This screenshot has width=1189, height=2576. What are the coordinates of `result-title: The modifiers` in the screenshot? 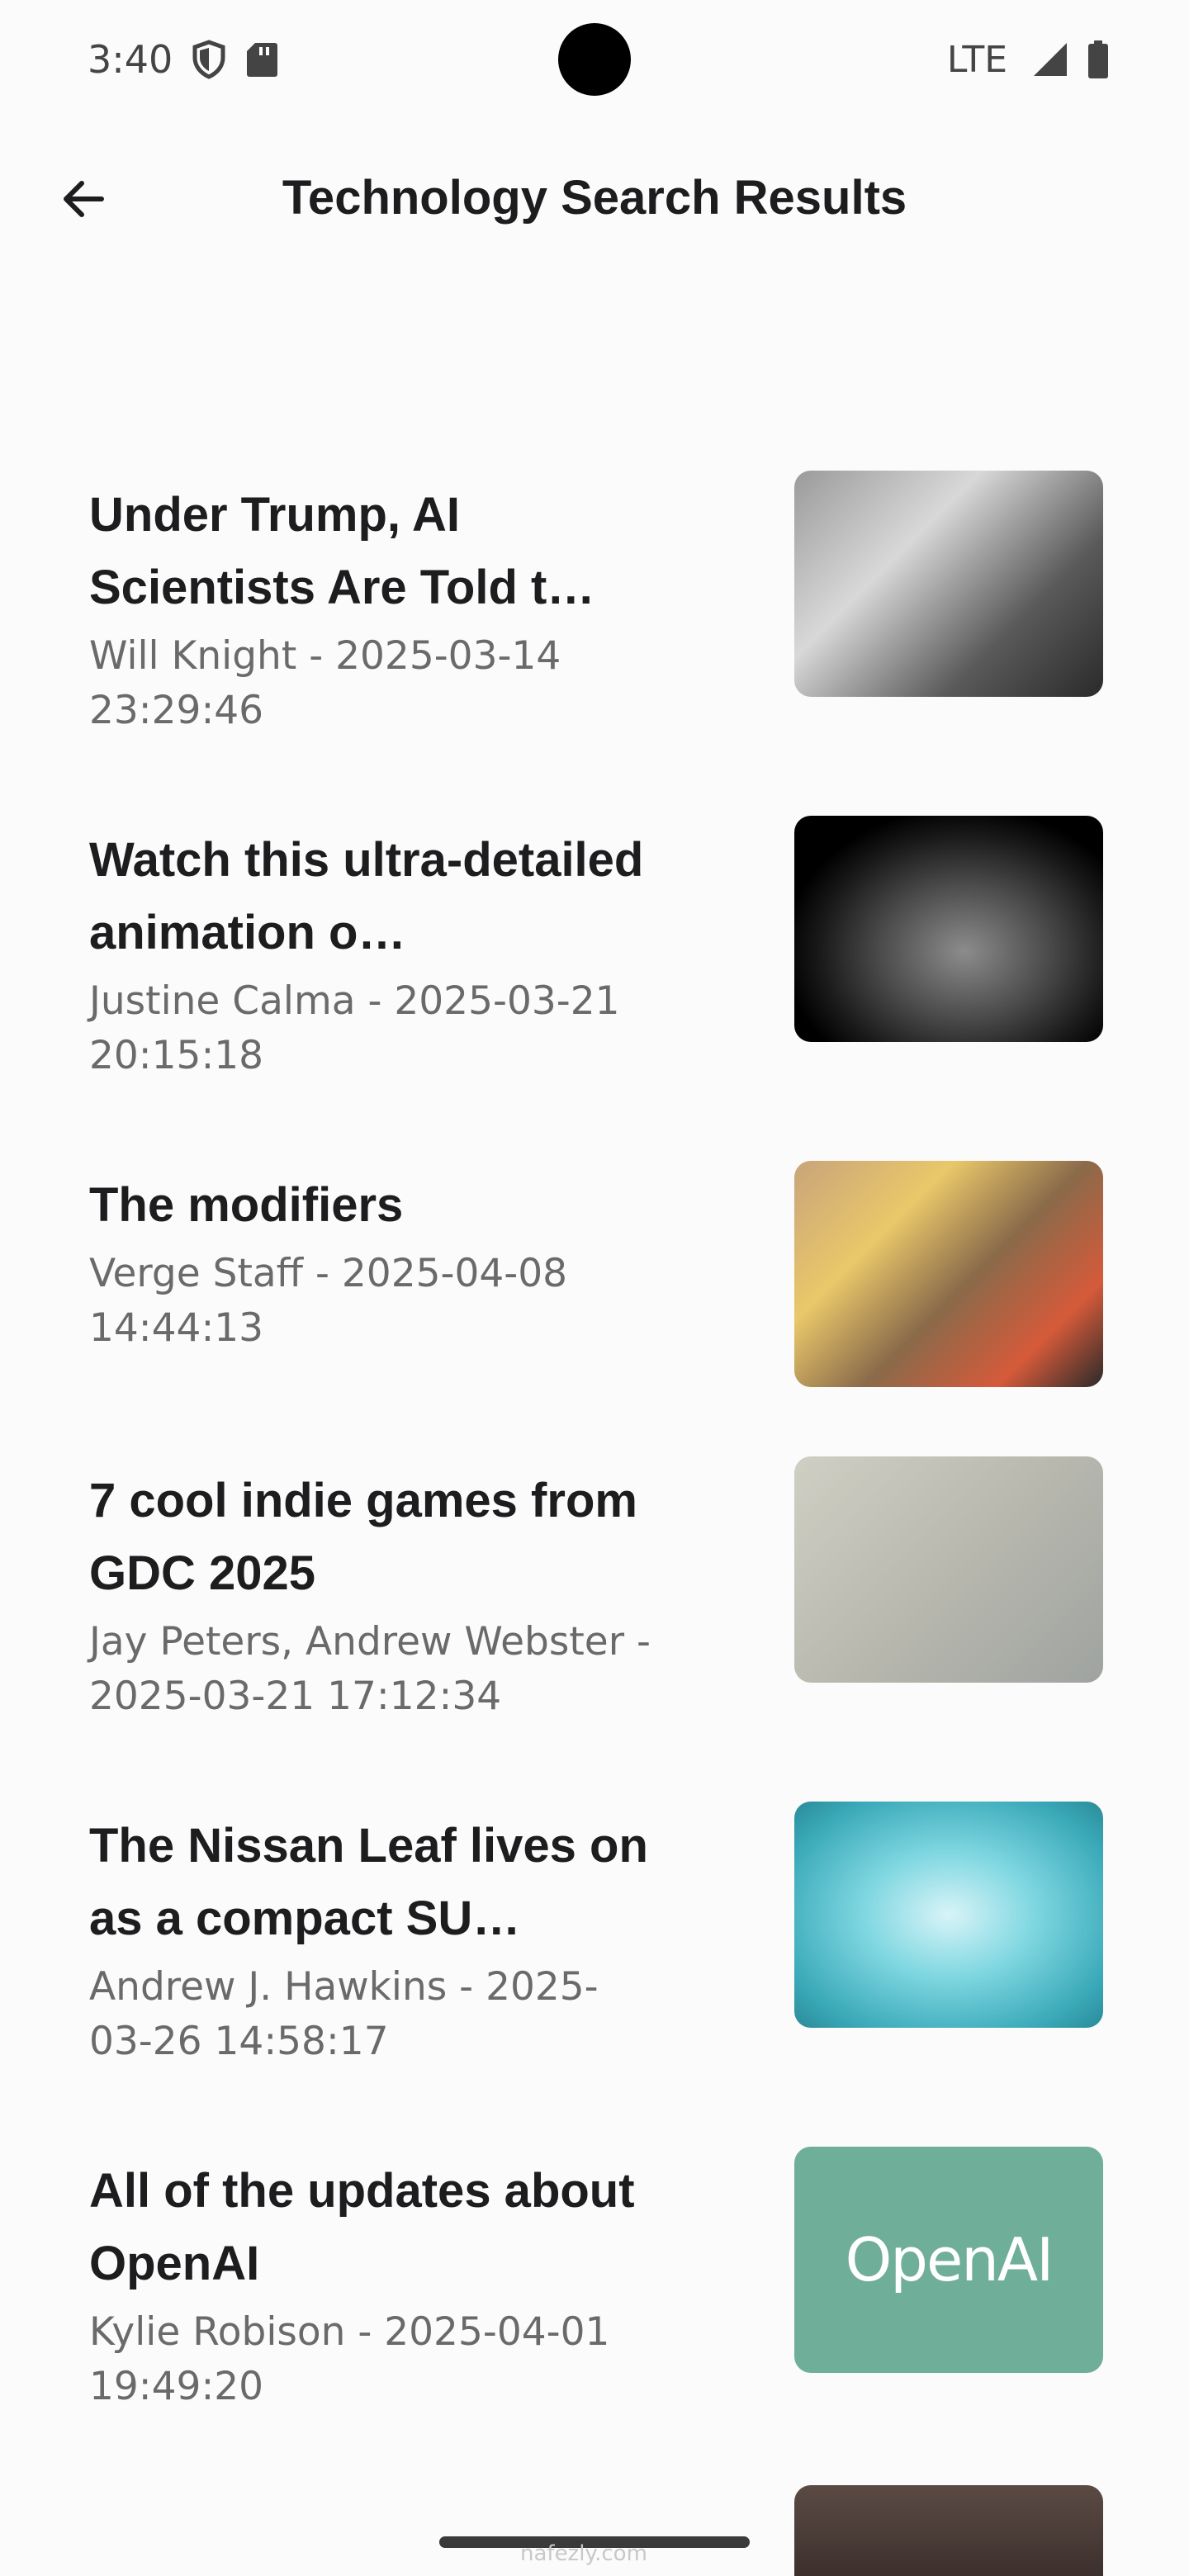 It's located at (370, 1205).